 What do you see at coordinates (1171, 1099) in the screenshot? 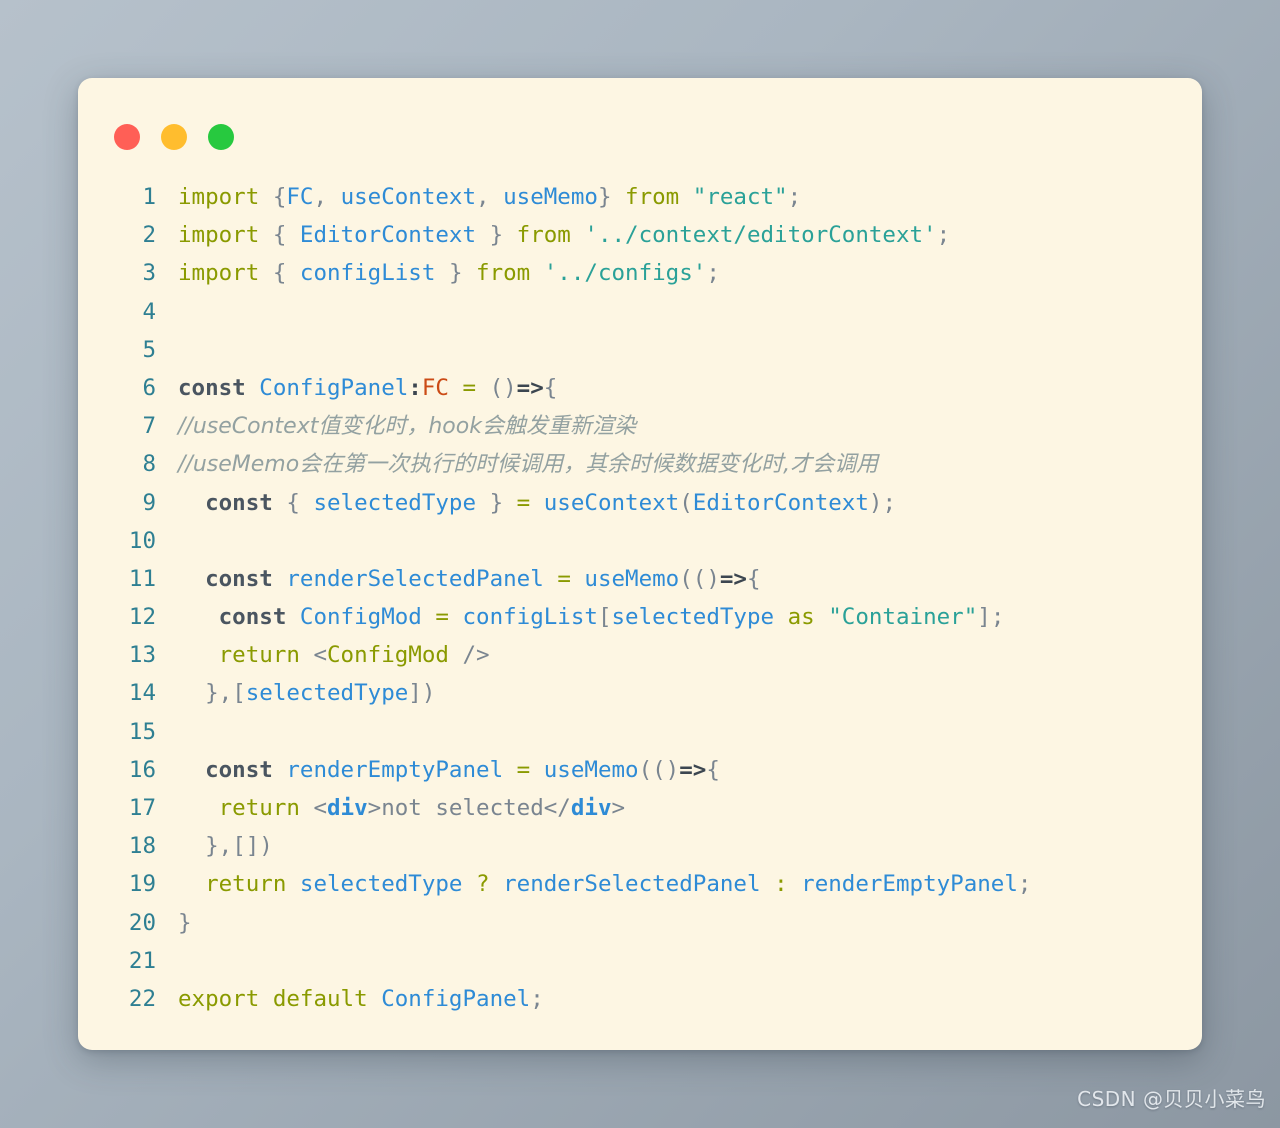
I see `csdn-watermark: CSDN @贝贝小菜鸟` at bounding box center [1171, 1099].